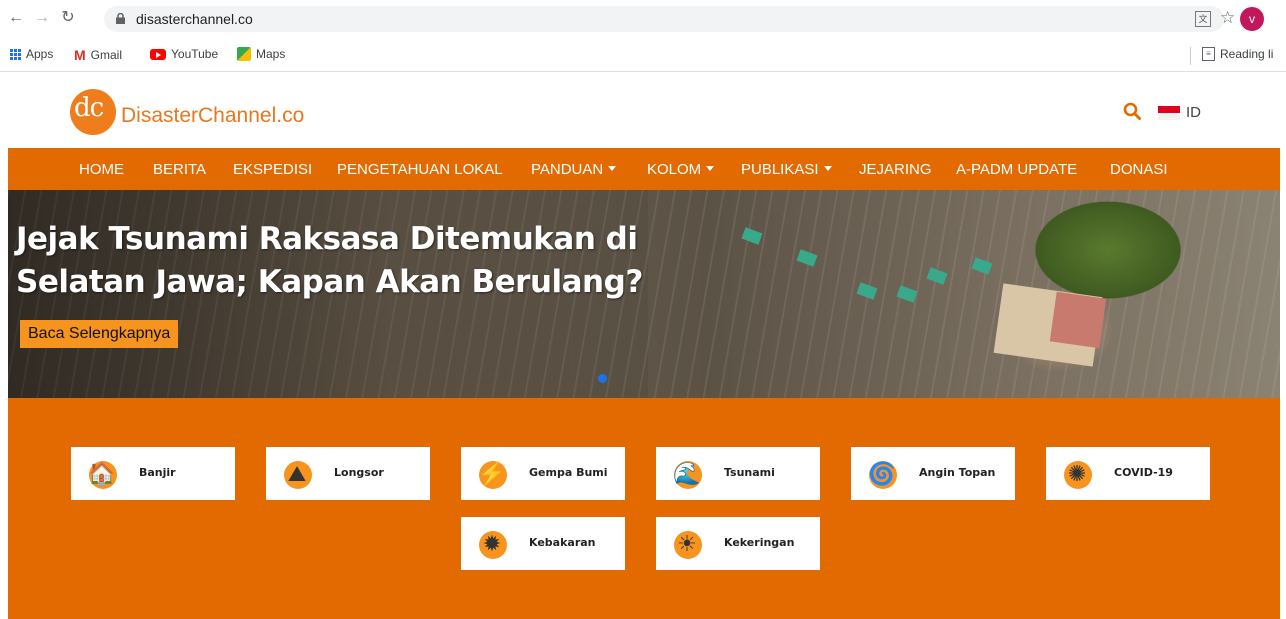  I want to click on category-kebakaran: ✹ Kebakaran, so click(543, 543).